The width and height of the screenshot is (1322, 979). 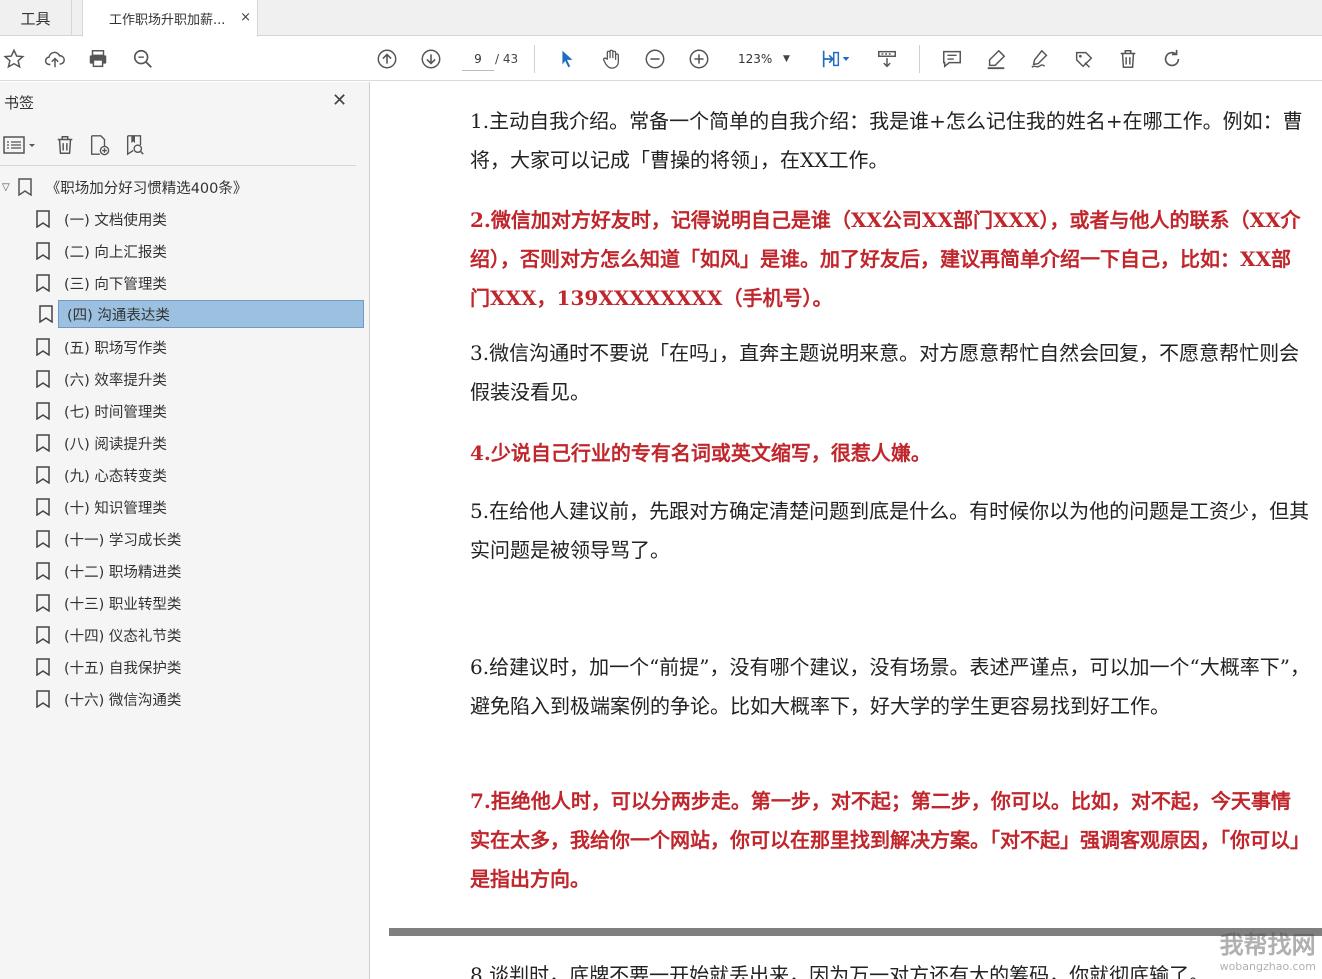 I want to click on bookmark-item: (五) 职场写作类, so click(x=196, y=347).